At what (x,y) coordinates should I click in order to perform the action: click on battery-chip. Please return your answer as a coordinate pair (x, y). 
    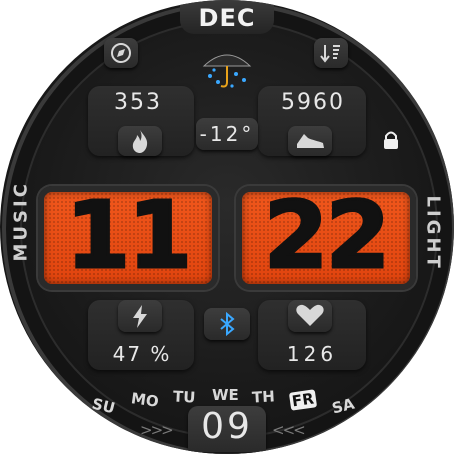
    Looking at the image, I should click on (140, 316).